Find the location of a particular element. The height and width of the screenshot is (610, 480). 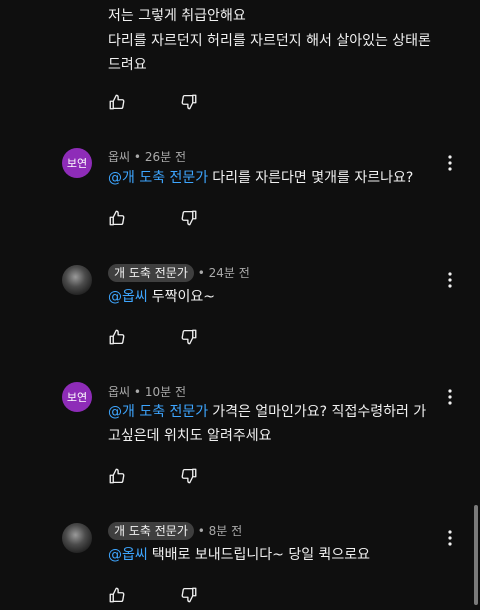

timestamp: 24분 전 is located at coordinates (229, 273).